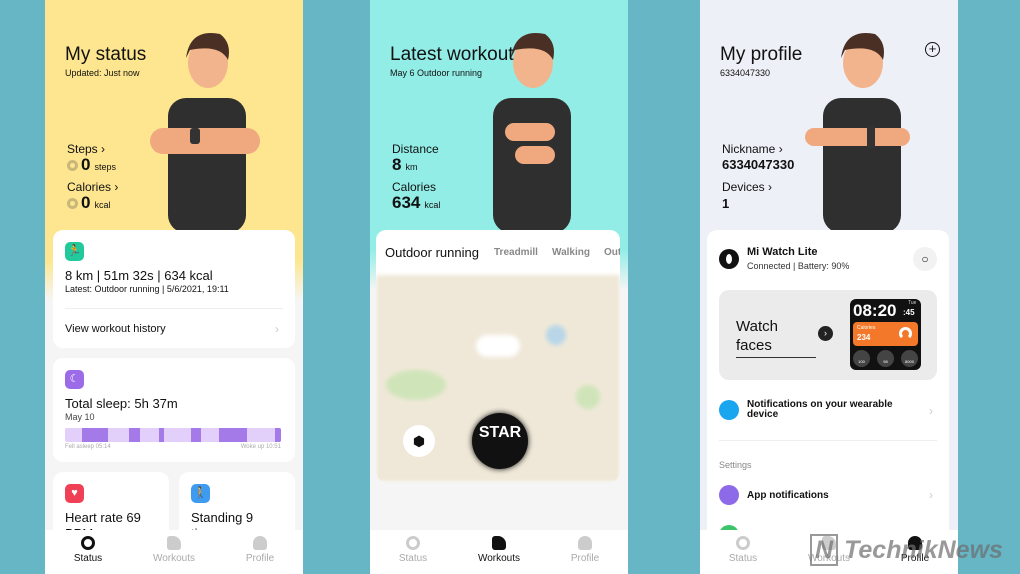 The height and width of the screenshot is (574, 1020). I want to click on progress-ring-icon, so click(905, 333).